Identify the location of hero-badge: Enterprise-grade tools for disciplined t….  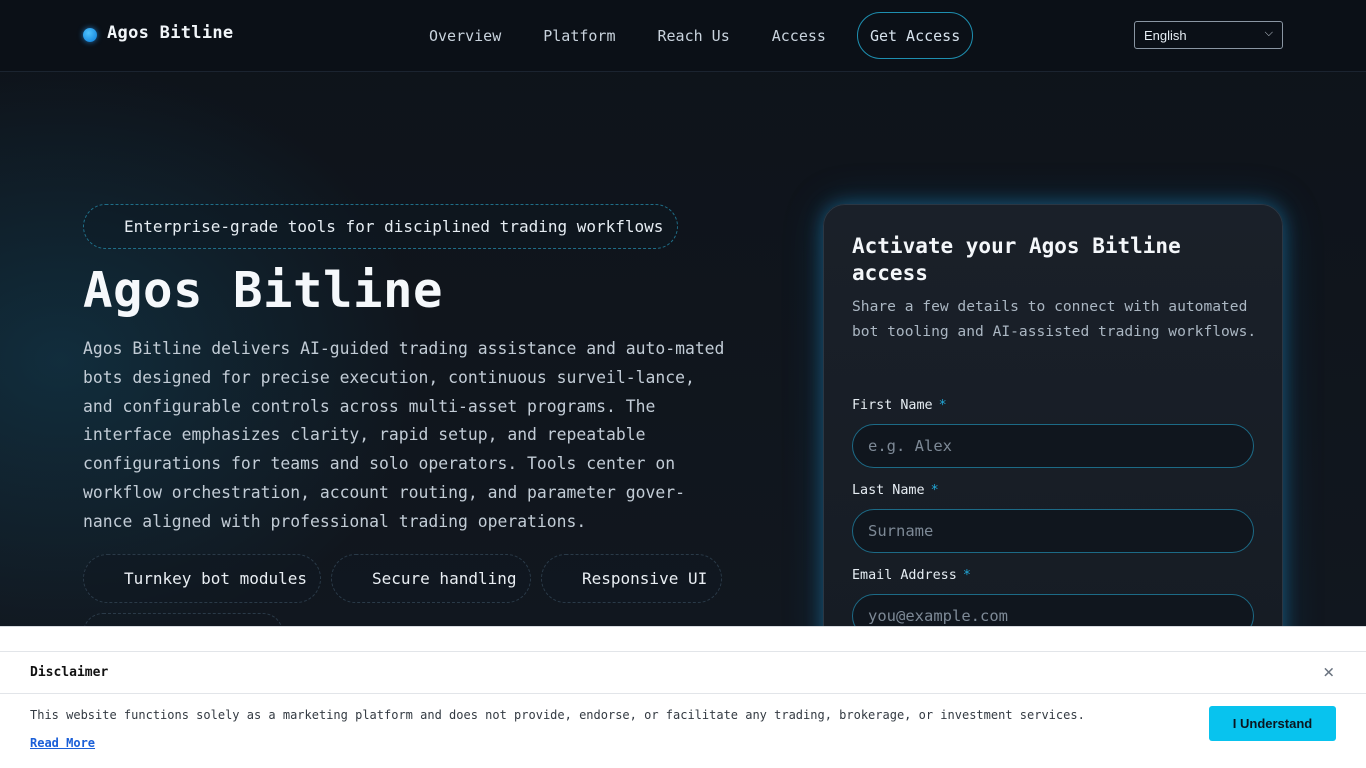
(381, 226).